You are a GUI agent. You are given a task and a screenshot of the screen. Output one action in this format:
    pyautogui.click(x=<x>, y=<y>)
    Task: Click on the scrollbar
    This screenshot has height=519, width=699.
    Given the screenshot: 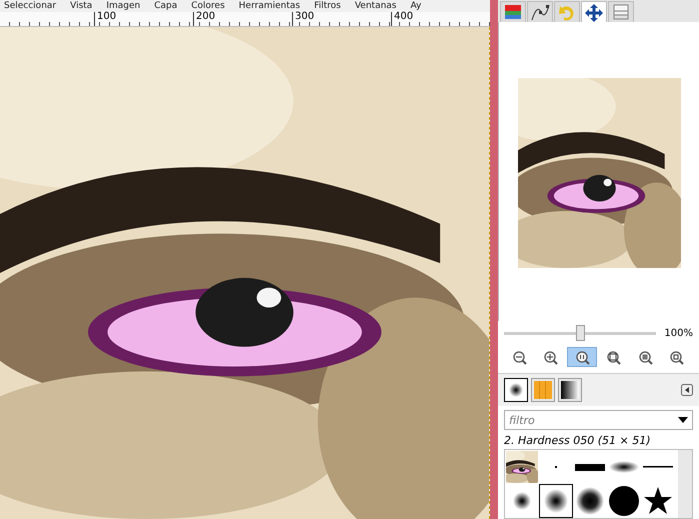 What is the action you would take?
    pyautogui.click(x=685, y=484)
    